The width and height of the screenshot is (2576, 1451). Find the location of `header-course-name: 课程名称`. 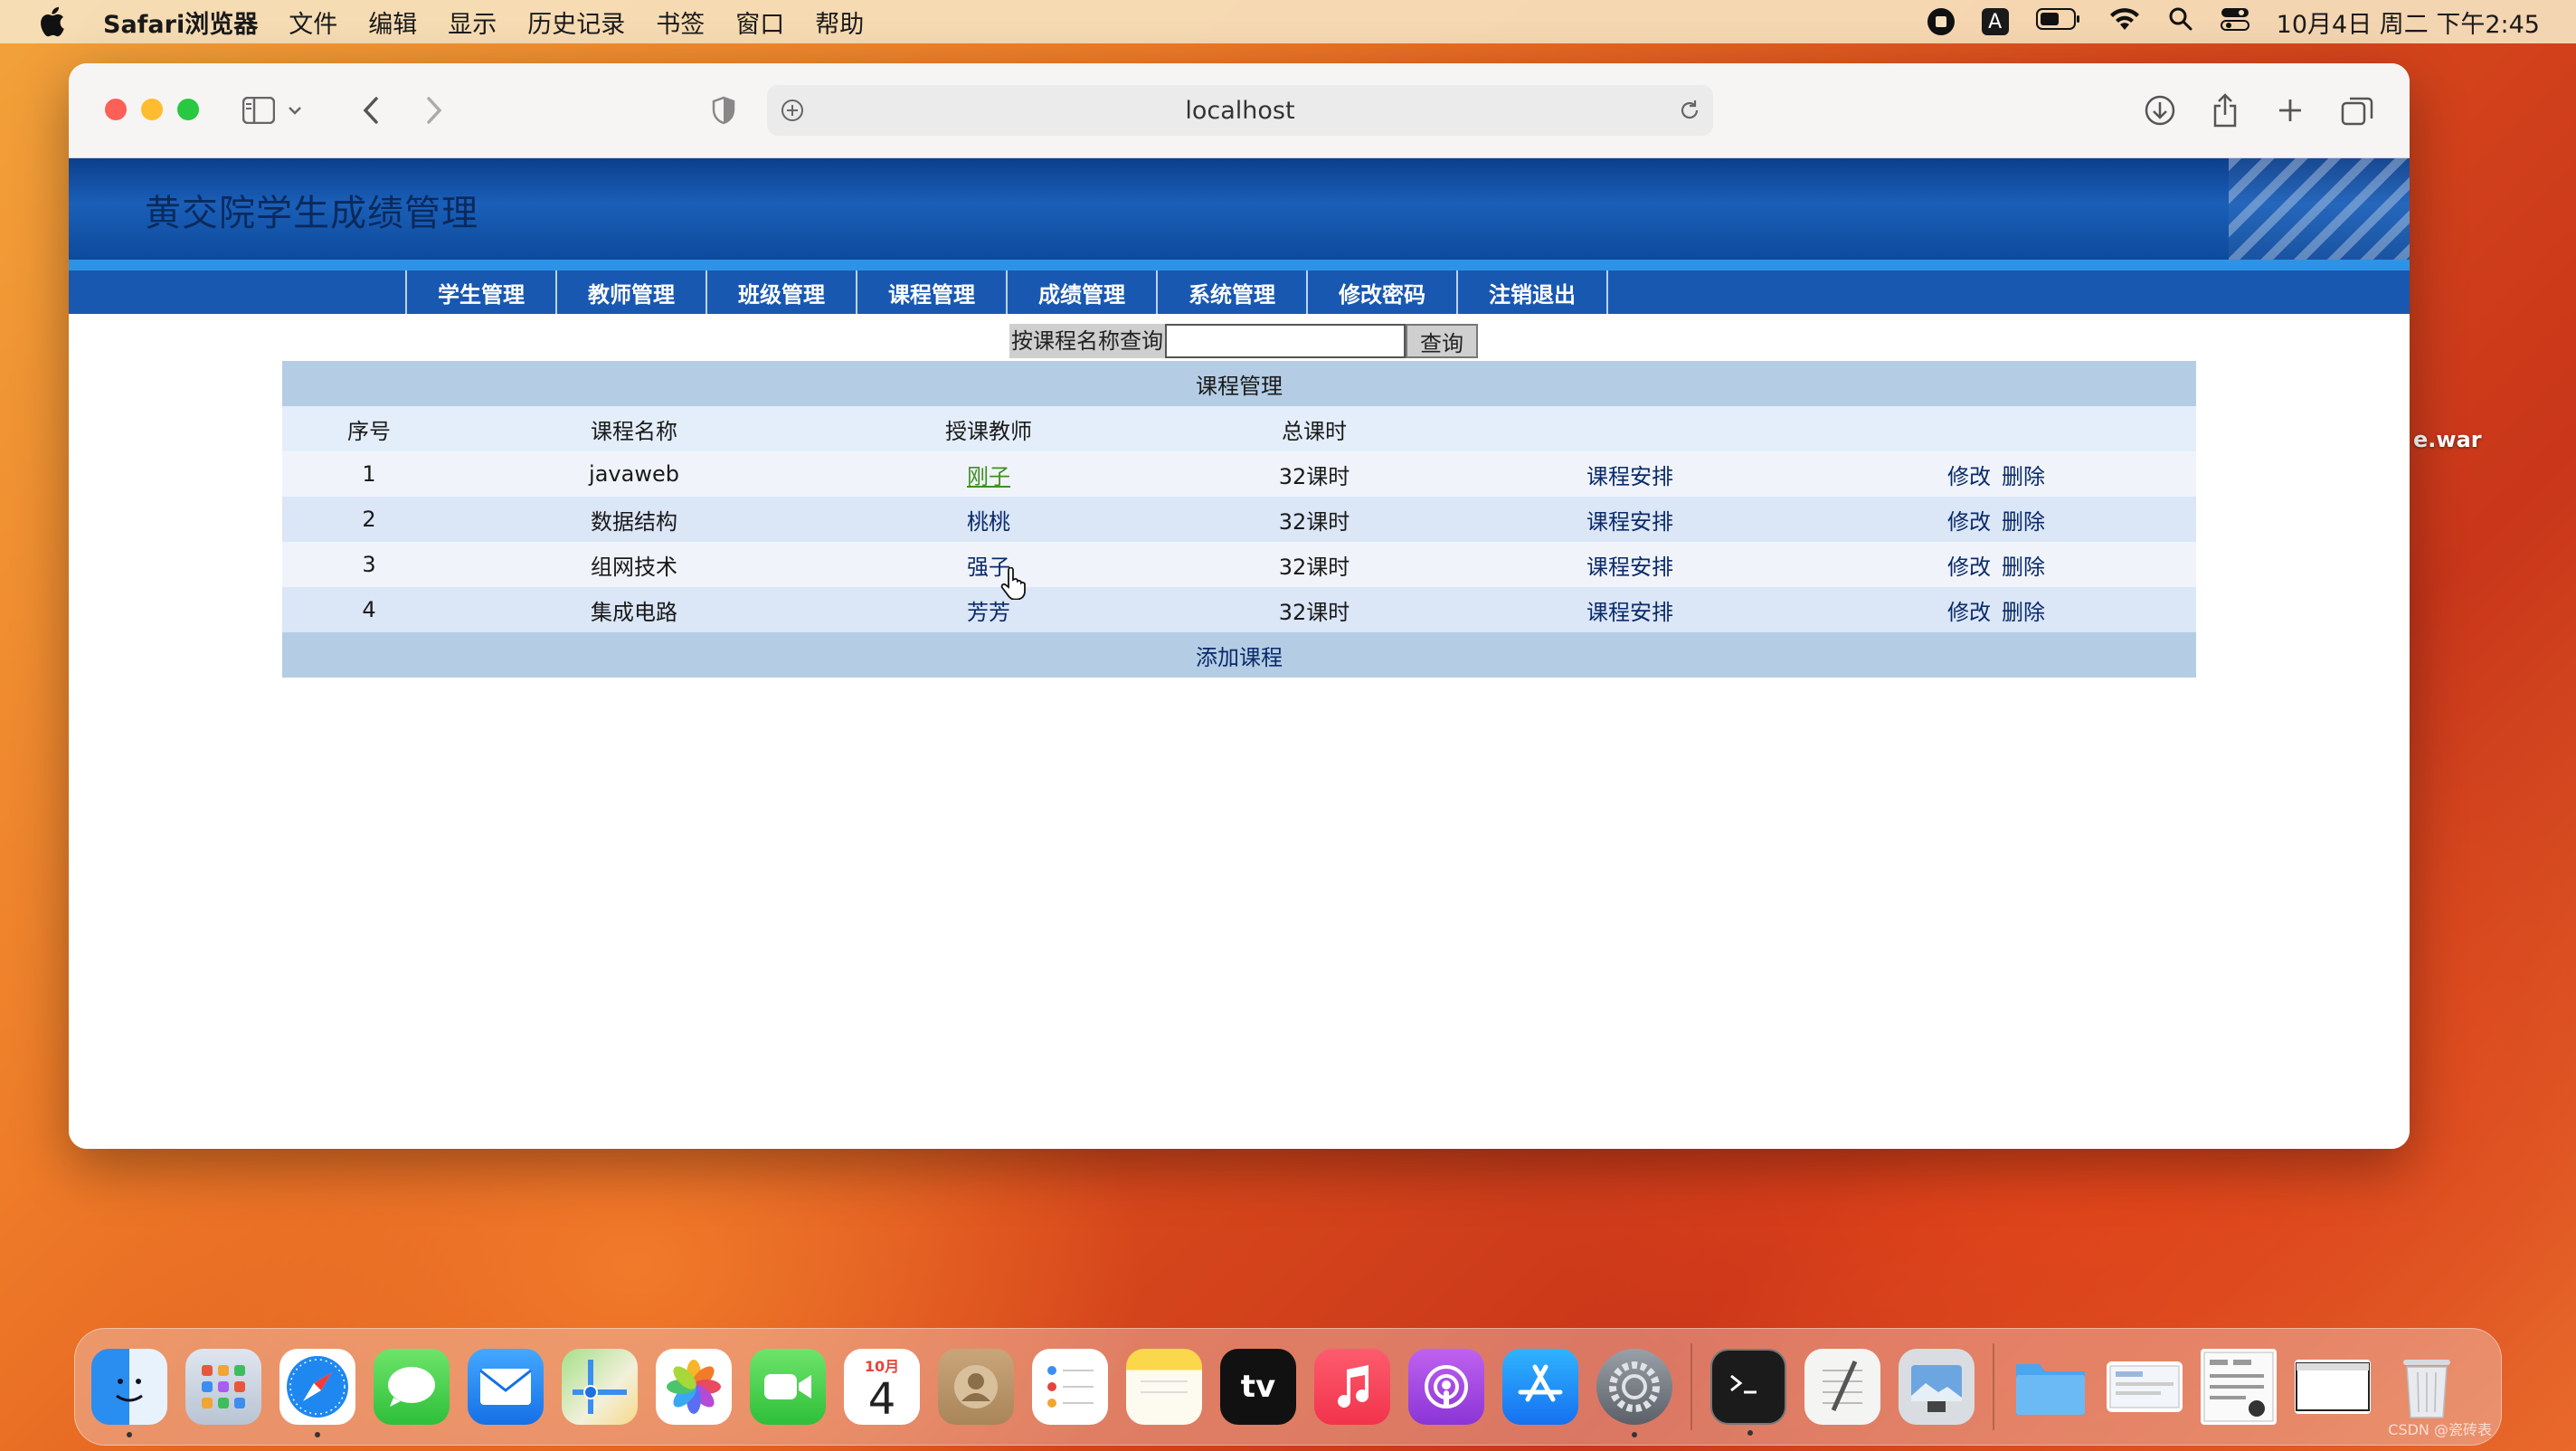

header-course-name: 课程名称 is located at coordinates (634, 428).